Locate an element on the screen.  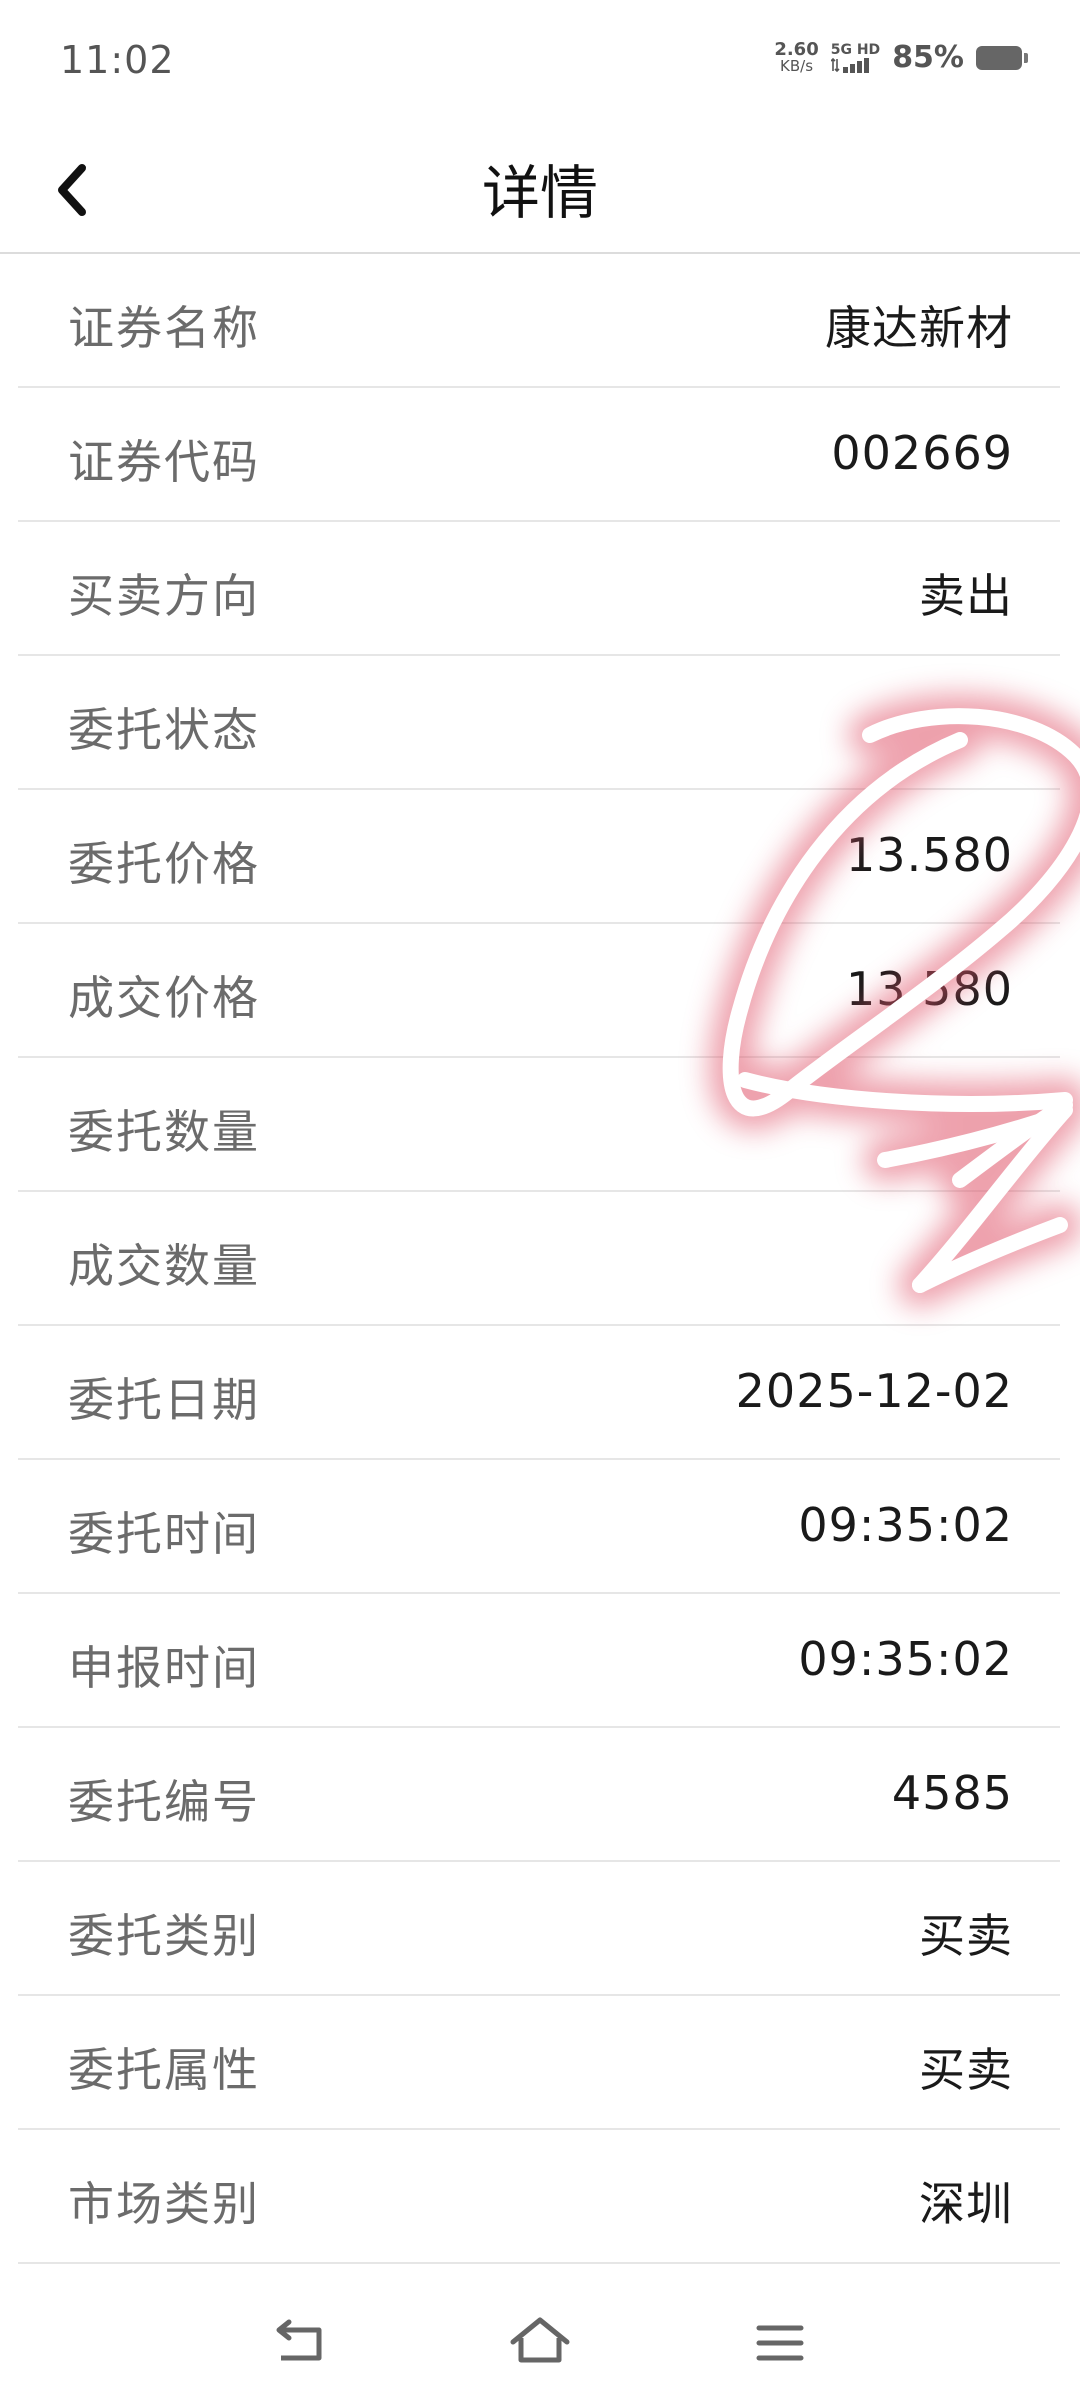
row-label: 委托属性 is located at coordinates (164, 2070).